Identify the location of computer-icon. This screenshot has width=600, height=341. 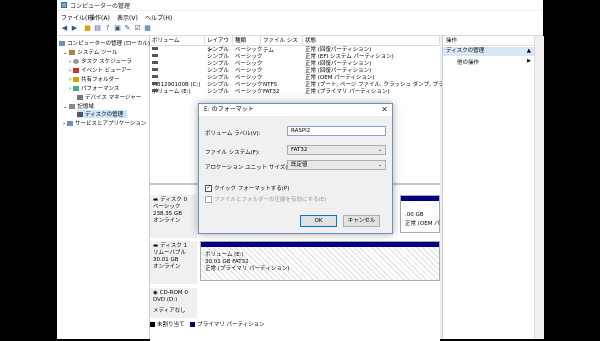
(62, 43).